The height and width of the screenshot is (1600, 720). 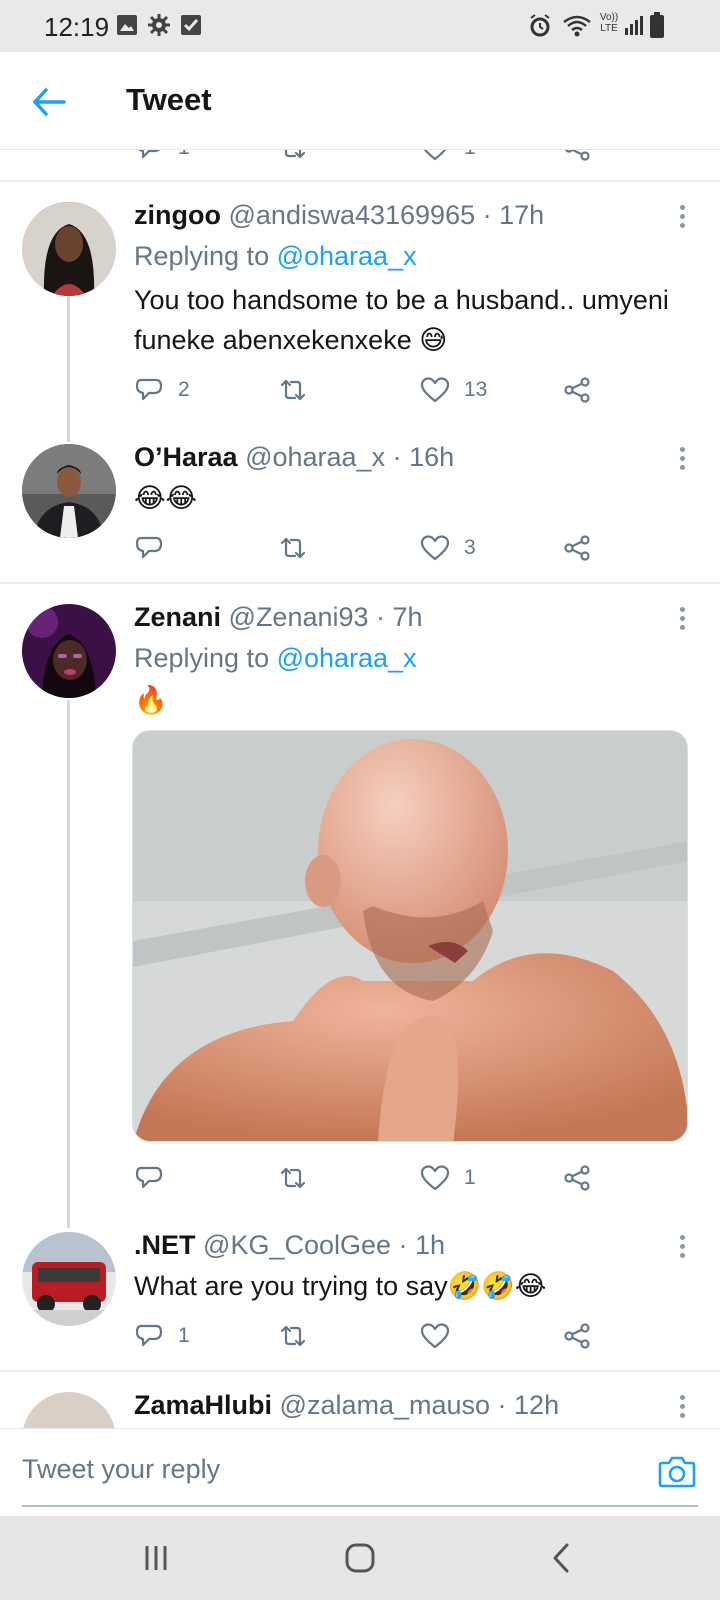 I want to click on volte-icon: Vo)) LTE, so click(x=609, y=23).